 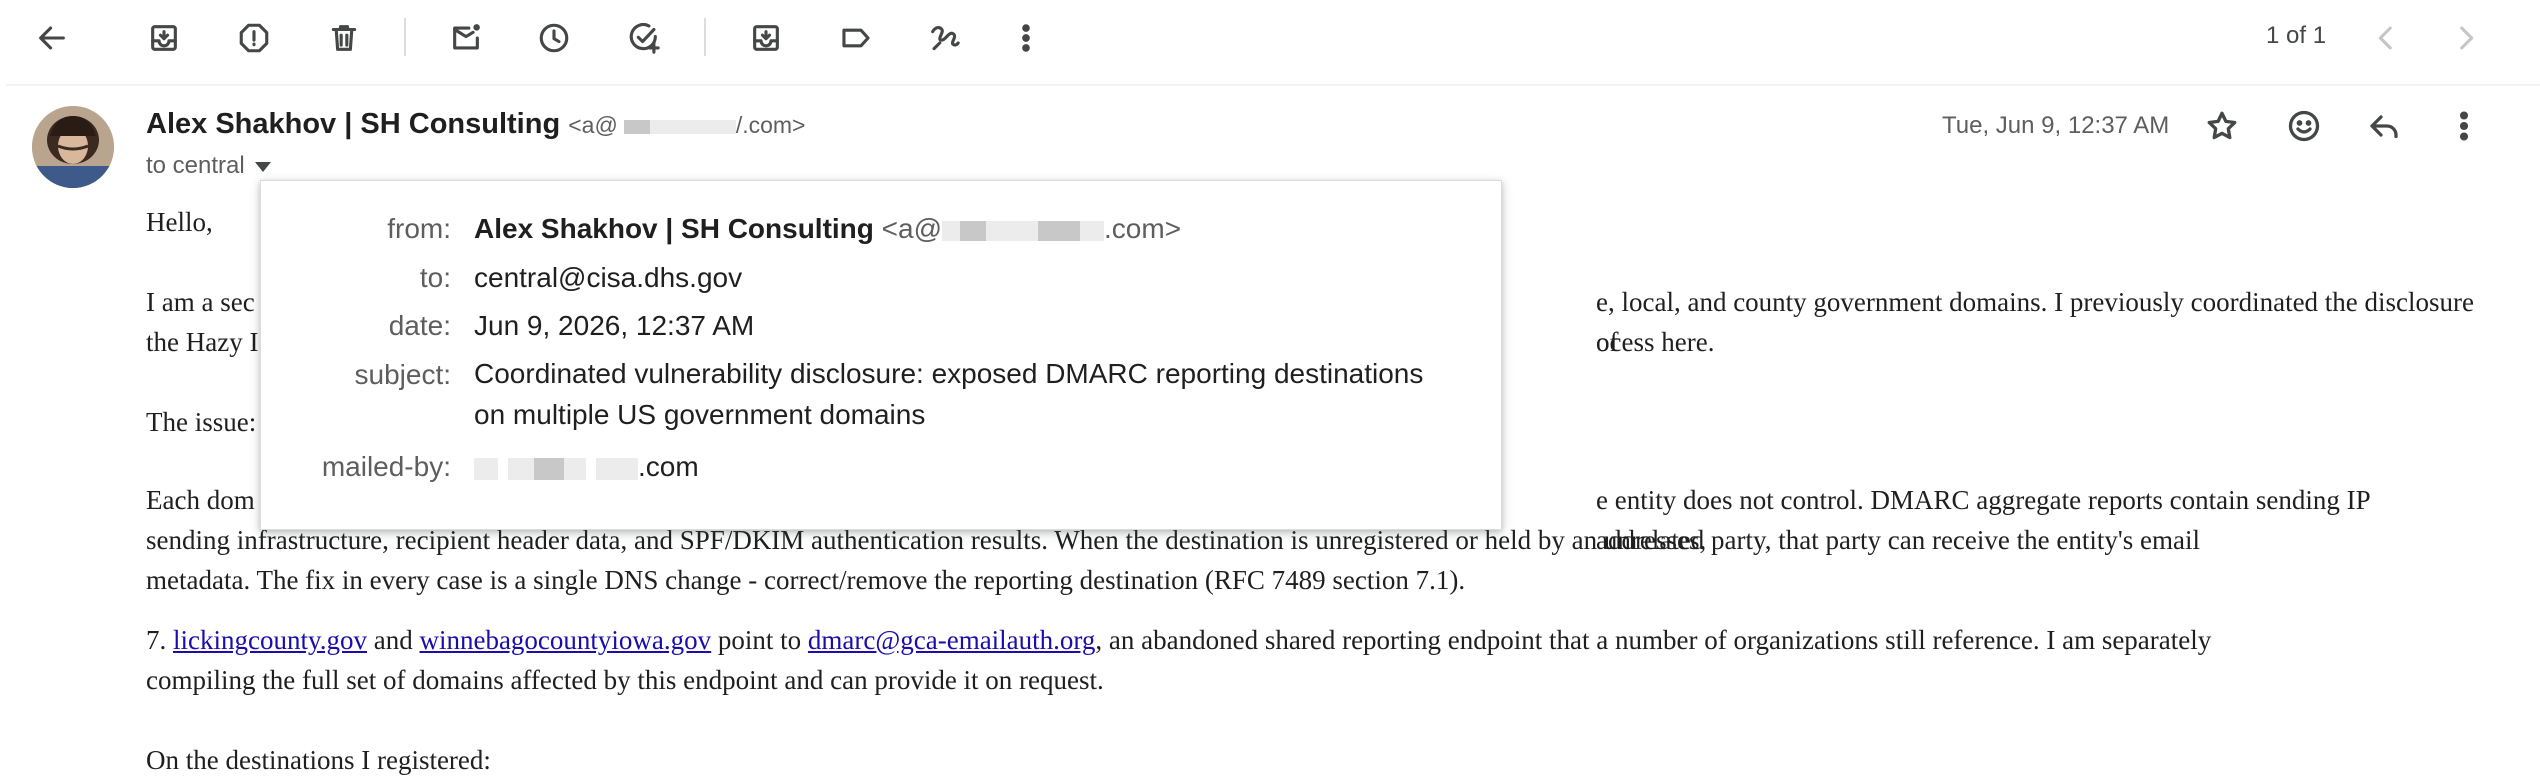 I want to click on link-winnebagocountyiowa: winnebagocountyiowa.gov, so click(x=565, y=640).